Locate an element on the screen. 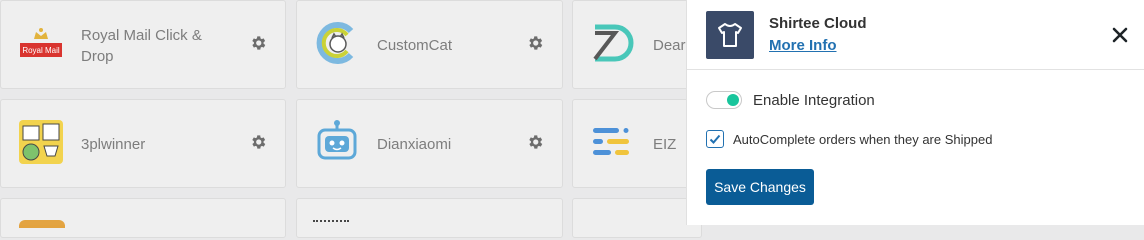  autocomplete-checkbox is located at coordinates (715, 139).